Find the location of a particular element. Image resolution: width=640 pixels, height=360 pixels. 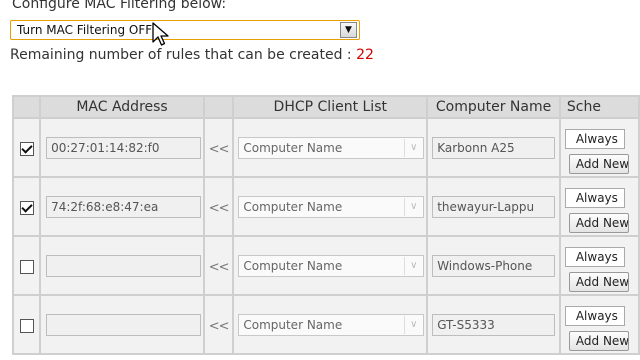

header-copy is located at coordinates (218, 107).